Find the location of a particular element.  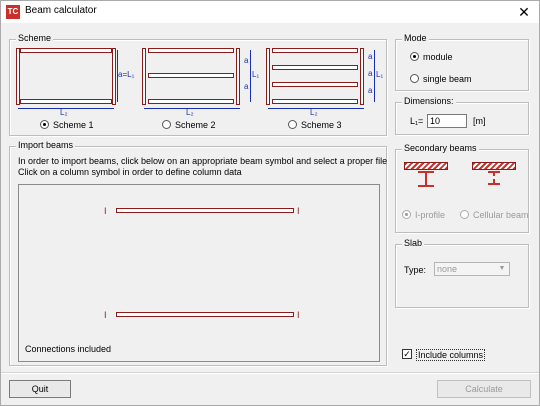

include-columns-label: Include columns is located at coordinates (451, 355).